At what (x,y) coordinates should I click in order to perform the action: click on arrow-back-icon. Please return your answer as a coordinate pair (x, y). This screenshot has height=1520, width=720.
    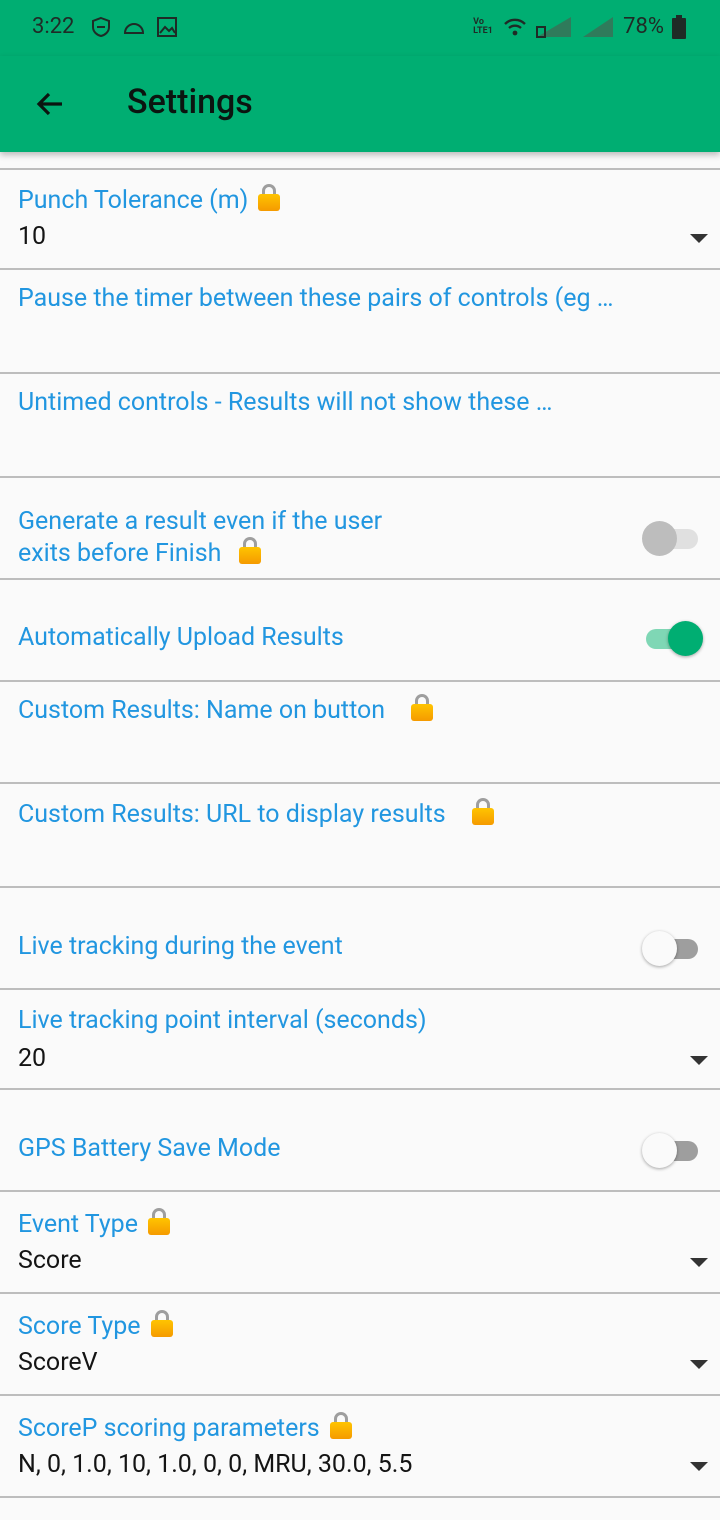
    Looking at the image, I should click on (49, 104).